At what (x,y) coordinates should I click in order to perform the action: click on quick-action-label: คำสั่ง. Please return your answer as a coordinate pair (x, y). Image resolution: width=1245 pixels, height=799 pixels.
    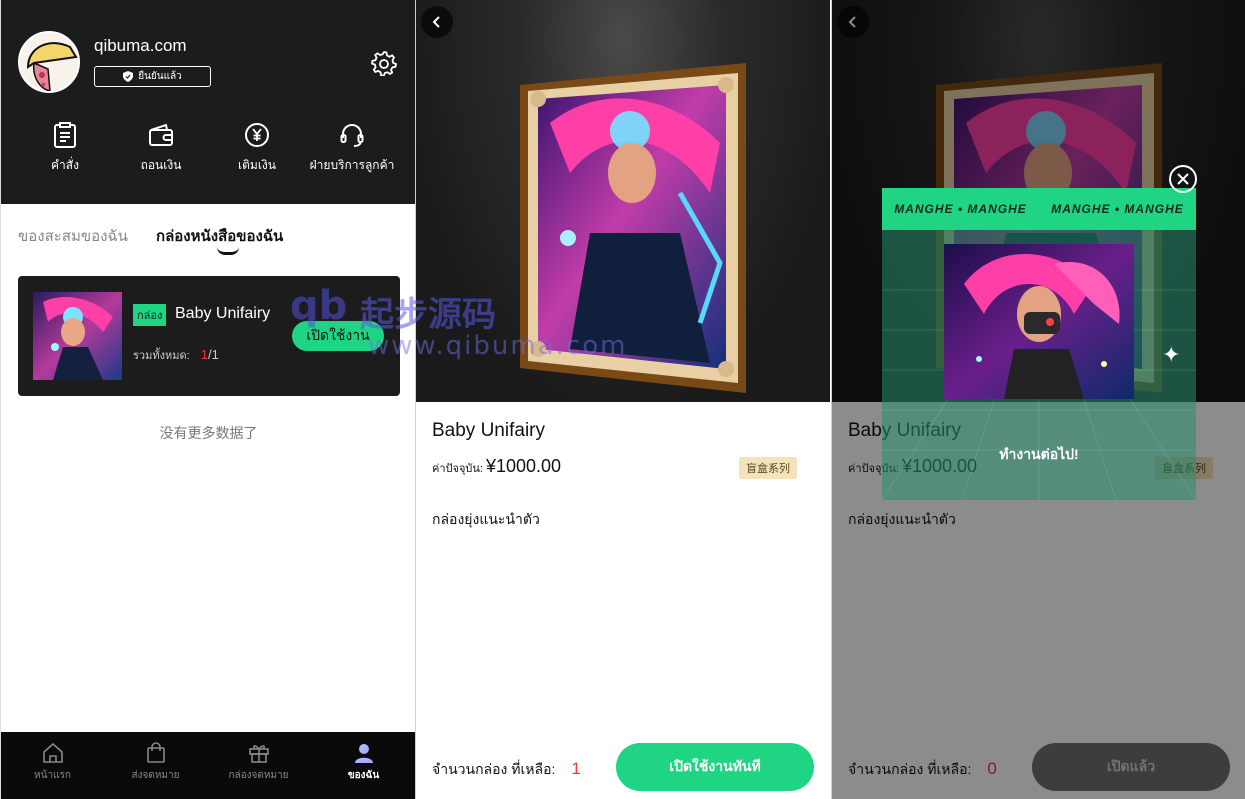
    Looking at the image, I should click on (65, 165).